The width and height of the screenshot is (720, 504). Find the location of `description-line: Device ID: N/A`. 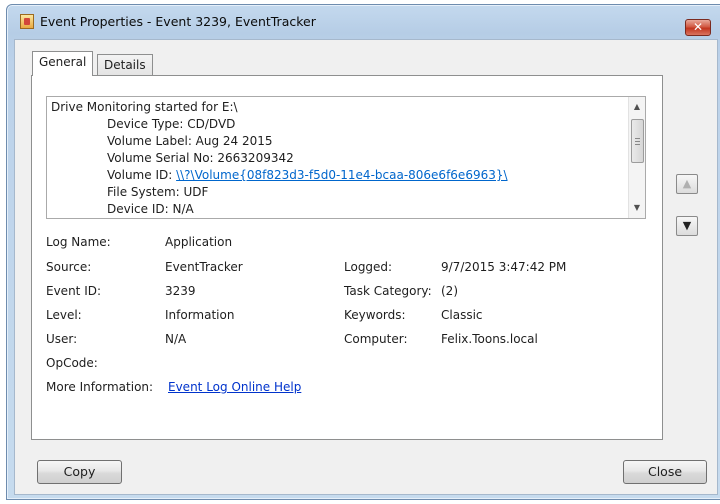

description-line: Device ID: N/A is located at coordinates (150, 209).